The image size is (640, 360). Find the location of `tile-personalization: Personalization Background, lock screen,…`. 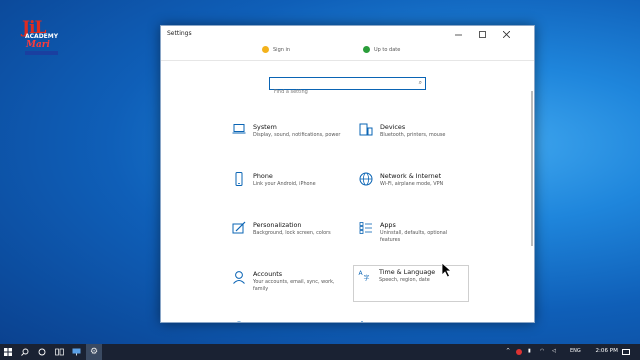

tile-personalization: Personalization Background, lock screen,… is located at coordinates (285, 238).